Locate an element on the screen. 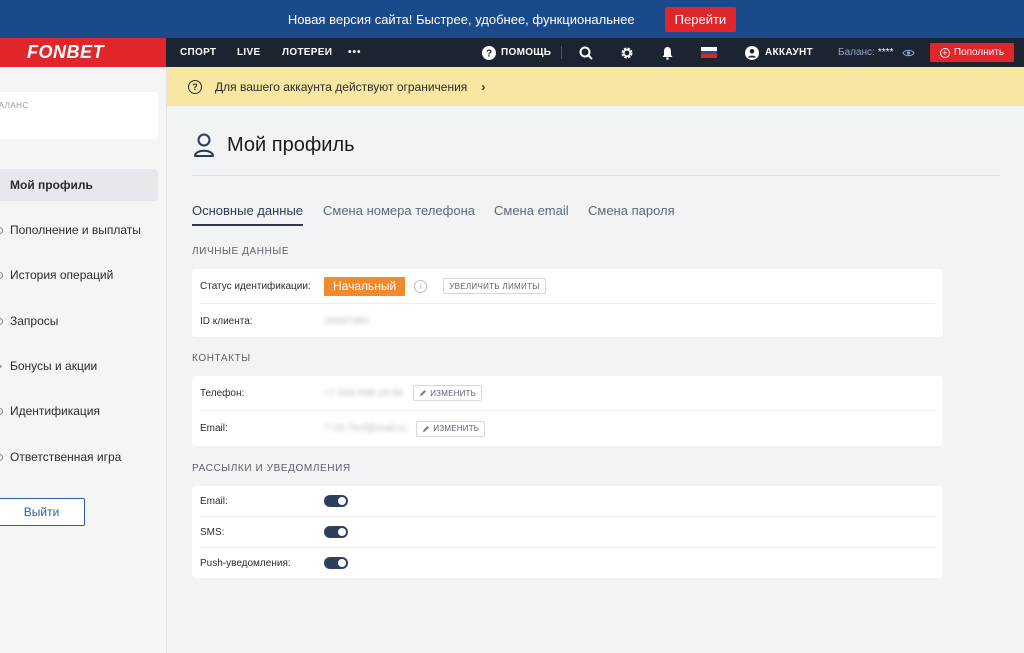 Image resolution: width=1024 pixels, height=653 pixels. more-menu-icon: ••• is located at coordinates (355, 52).